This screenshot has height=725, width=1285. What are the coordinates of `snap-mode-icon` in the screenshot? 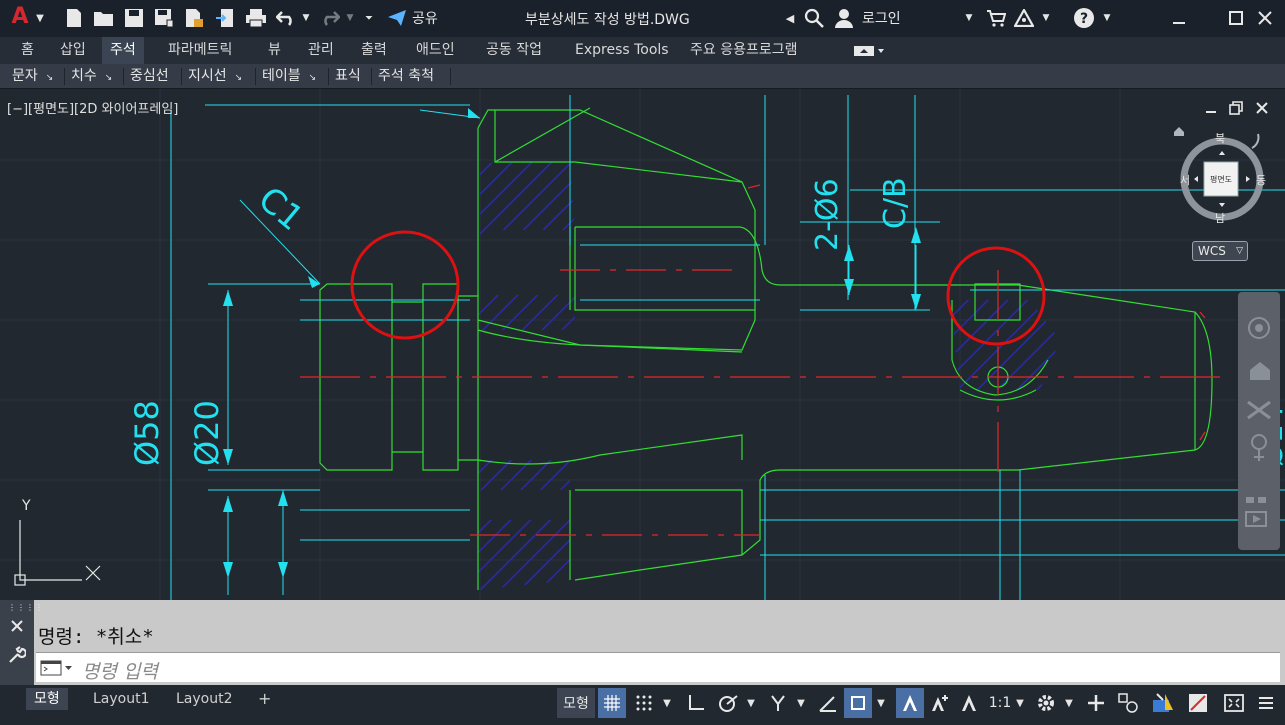 It's located at (644, 703).